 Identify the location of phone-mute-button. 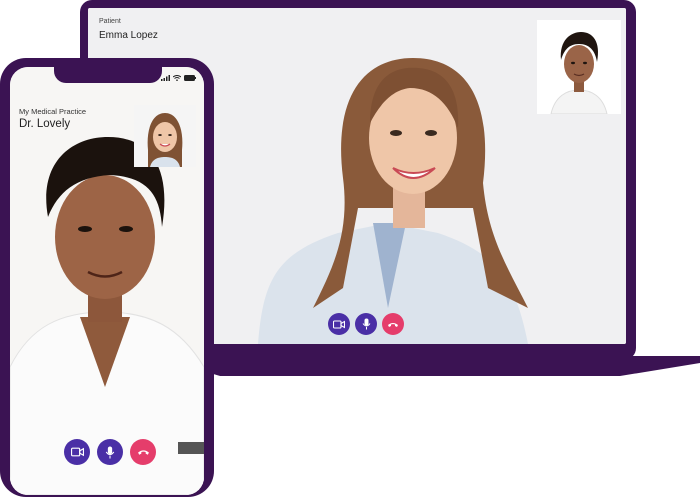
(110, 452).